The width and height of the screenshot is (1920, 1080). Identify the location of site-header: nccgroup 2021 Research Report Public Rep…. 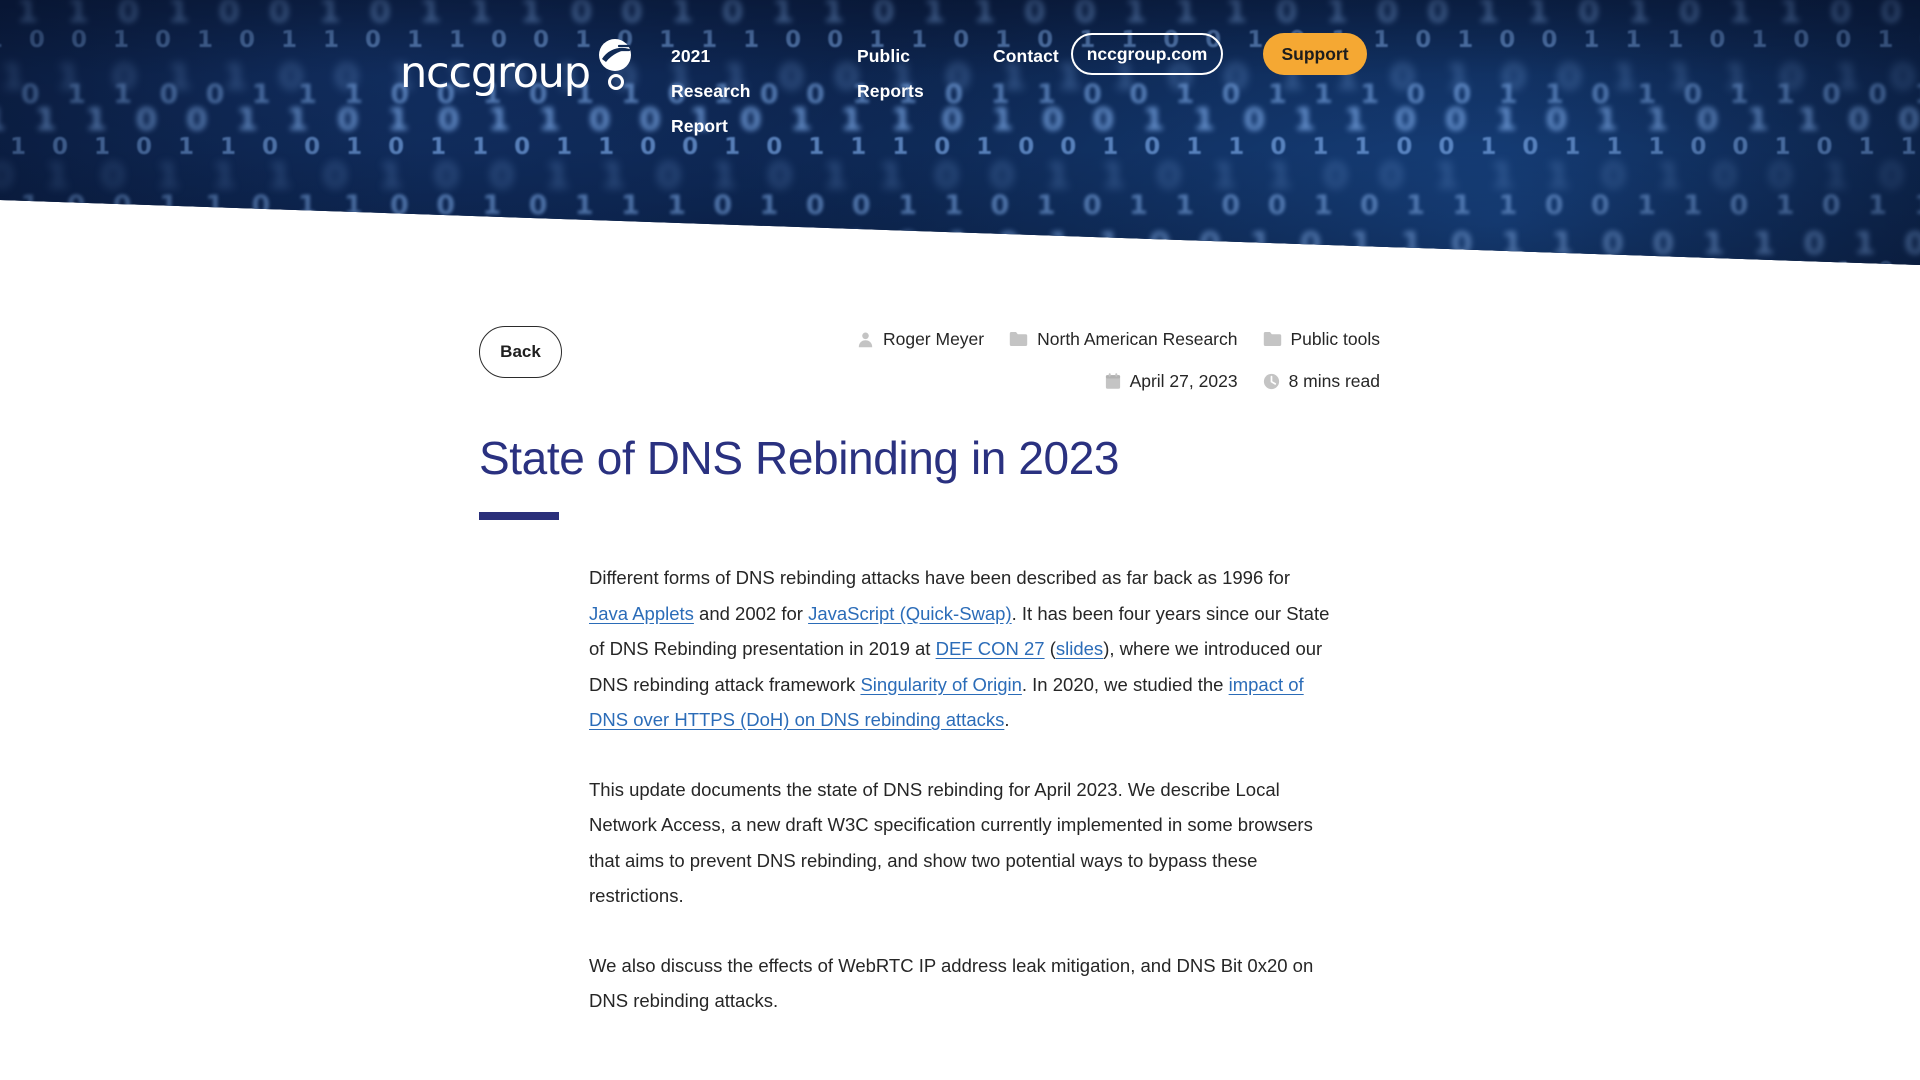
(960, 70).